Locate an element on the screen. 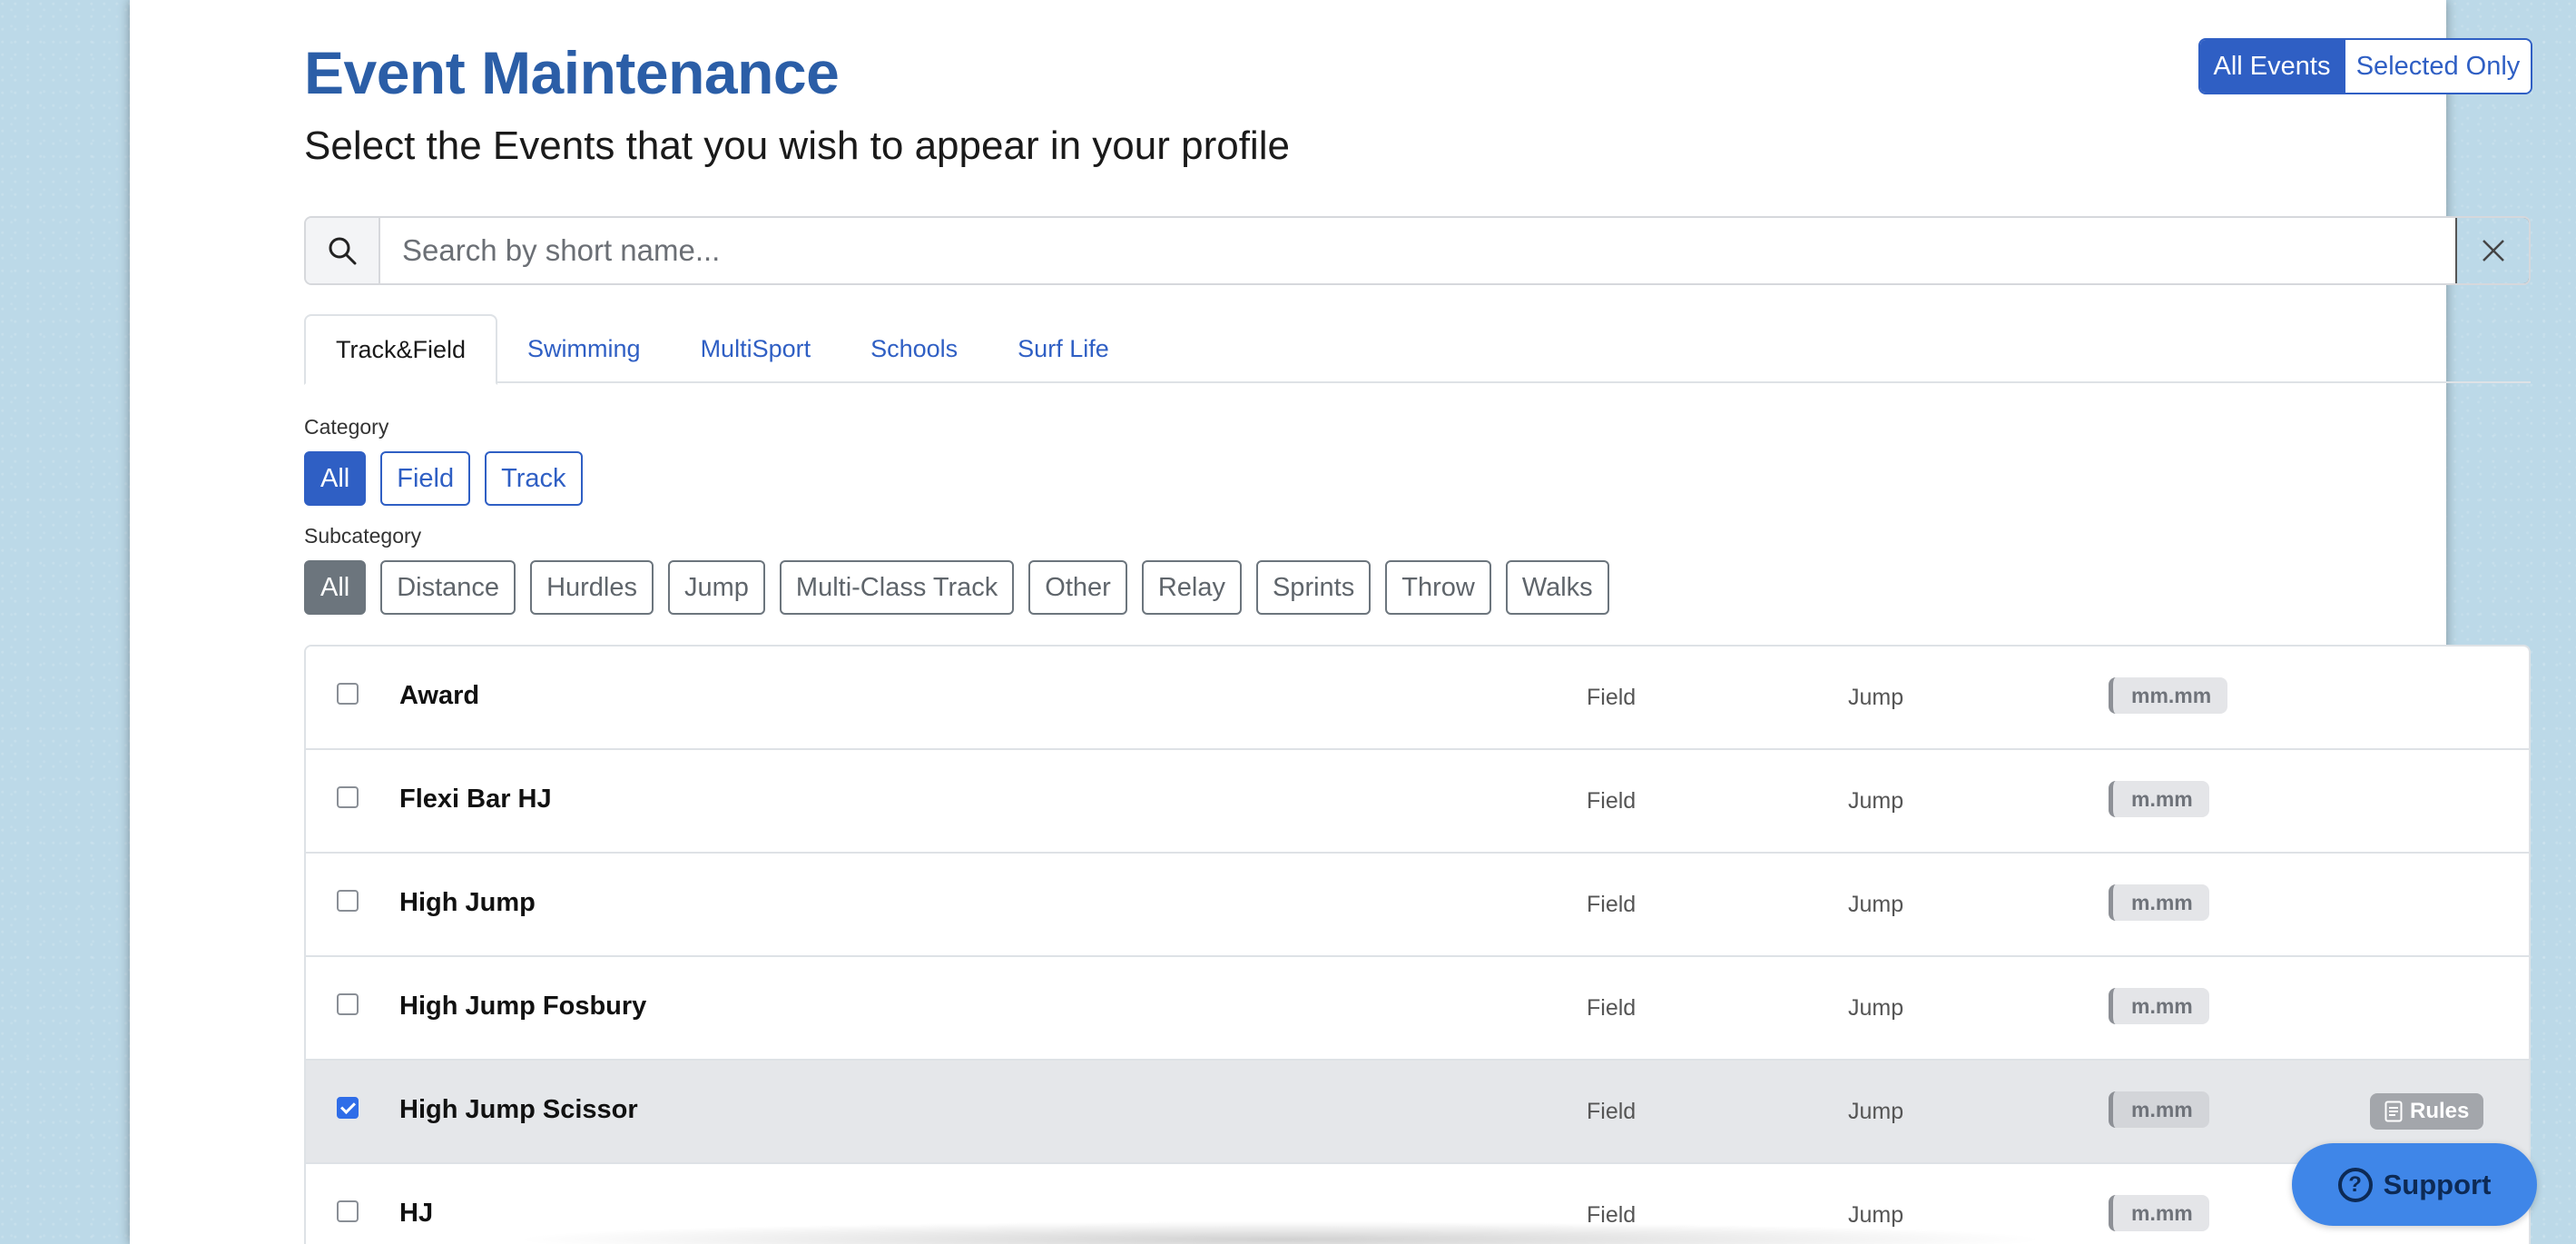  scroll-shadow is located at coordinates (1279, 1232).